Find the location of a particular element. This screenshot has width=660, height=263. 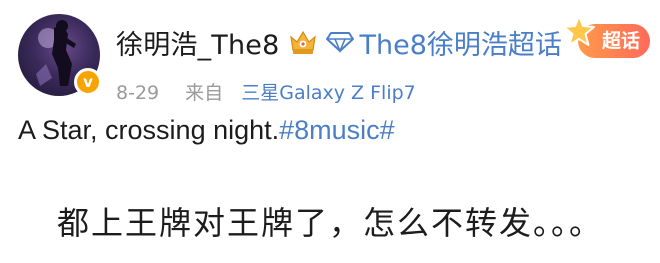

avatar: v is located at coordinates (60, 55).